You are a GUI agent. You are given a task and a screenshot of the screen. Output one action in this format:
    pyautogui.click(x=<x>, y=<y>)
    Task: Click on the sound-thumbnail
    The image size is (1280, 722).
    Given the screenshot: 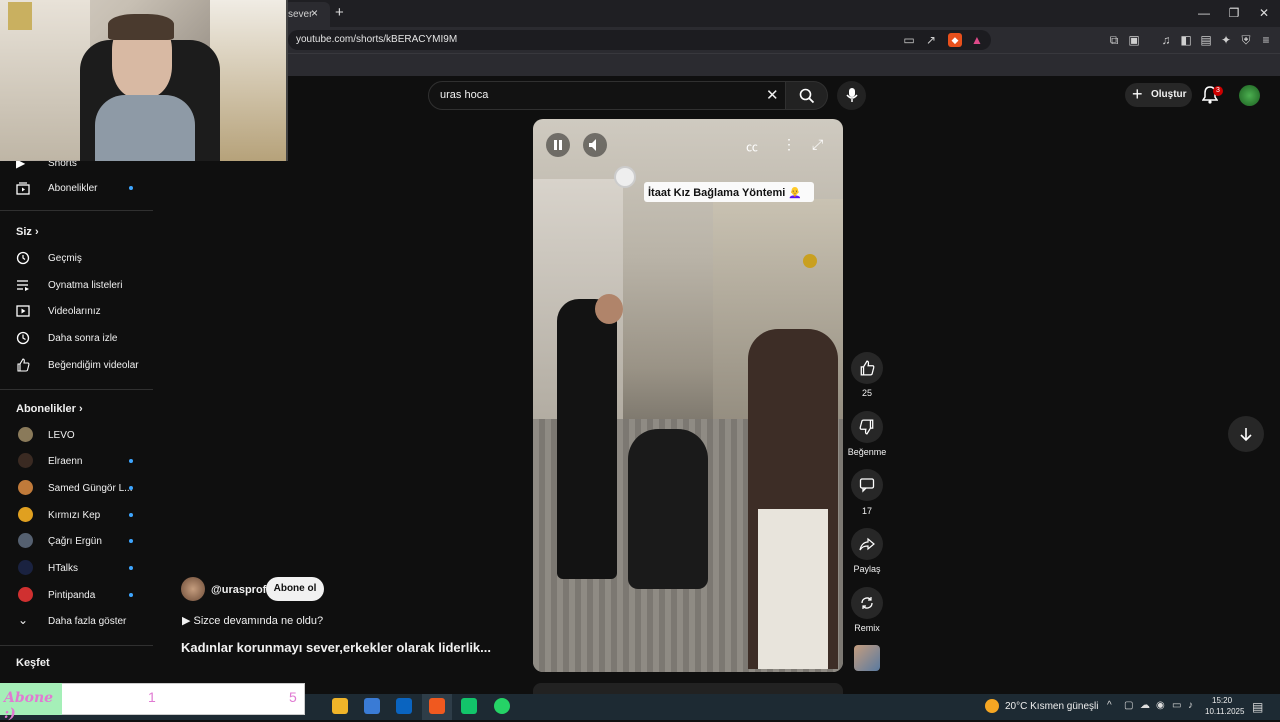 What is the action you would take?
    pyautogui.click(x=867, y=658)
    